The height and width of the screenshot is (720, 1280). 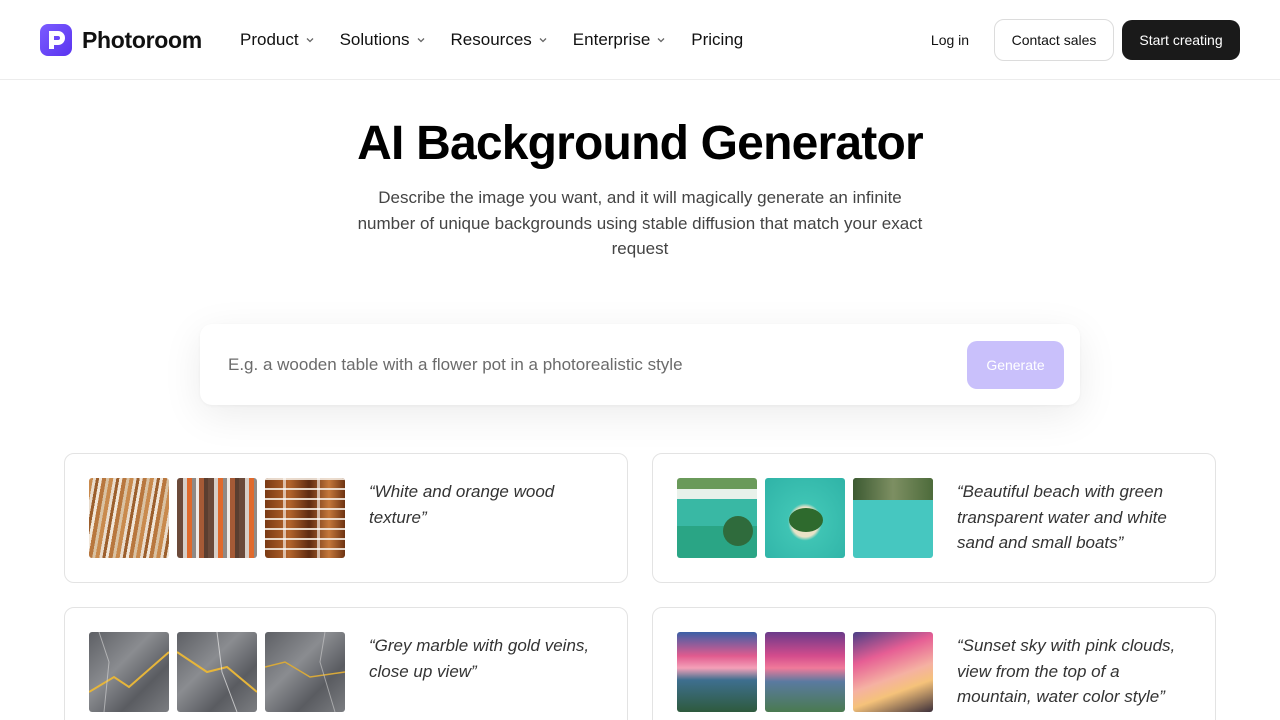 What do you see at coordinates (611, 39) in the screenshot?
I see `nav-item-label: Enterprise` at bounding box center [611, 39].